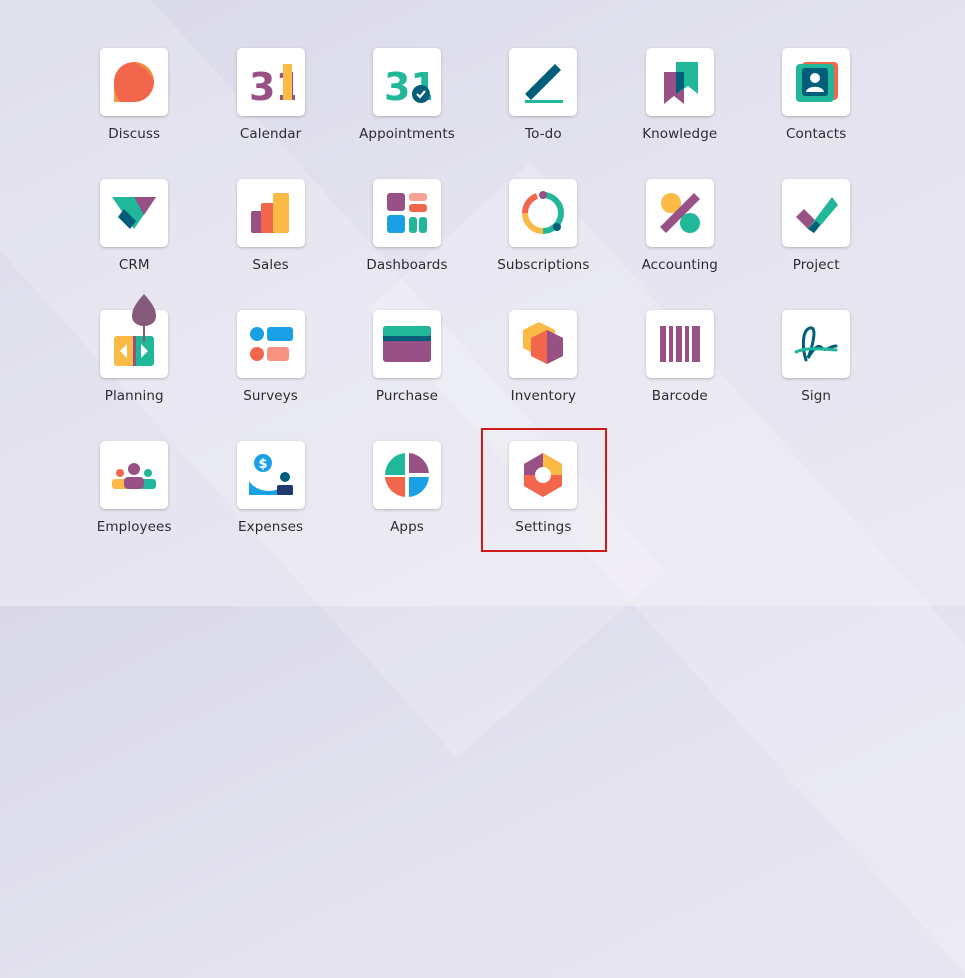 The image size is (965, 978). I want to click on knowledge-icon, so click(680, 83).